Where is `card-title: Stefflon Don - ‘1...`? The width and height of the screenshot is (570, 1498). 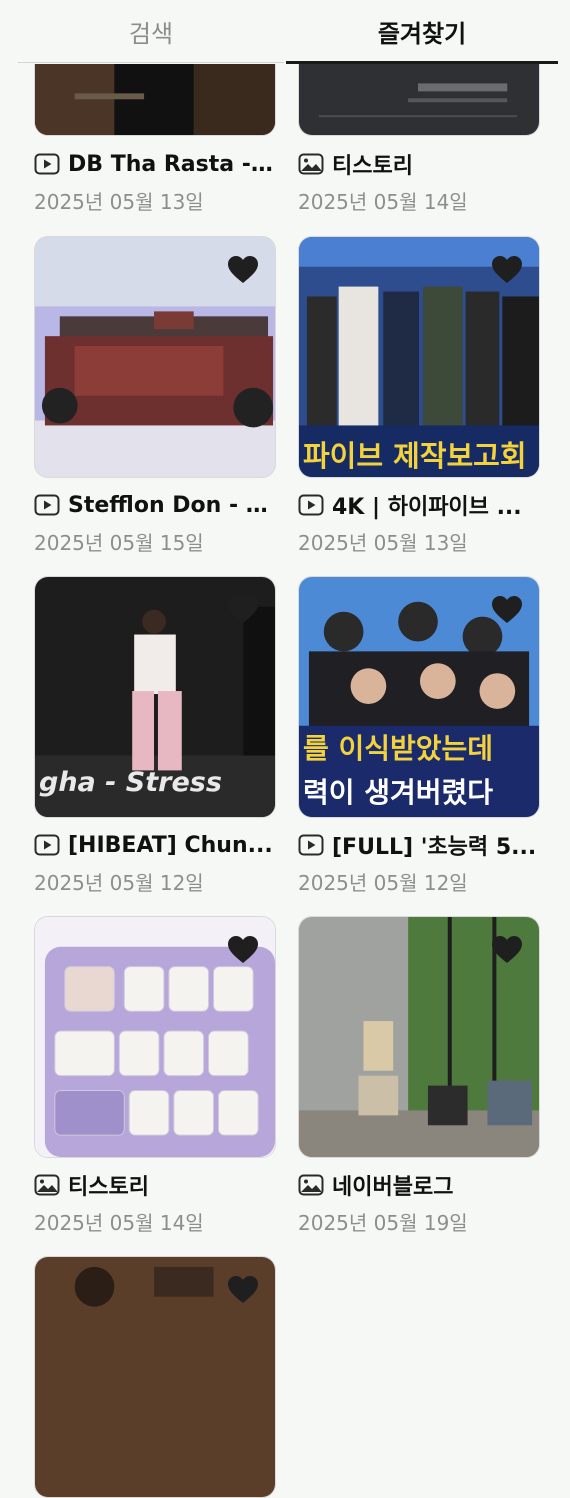 card-title: Stefflon Don - ‘1... is located at coordinates (172, 505).